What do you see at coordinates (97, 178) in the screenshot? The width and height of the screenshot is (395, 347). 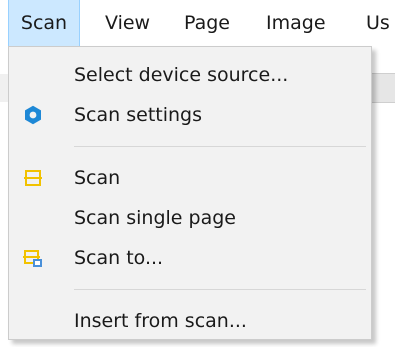 I see `menu-item-label: Scan` at bounding box center [97, 178].